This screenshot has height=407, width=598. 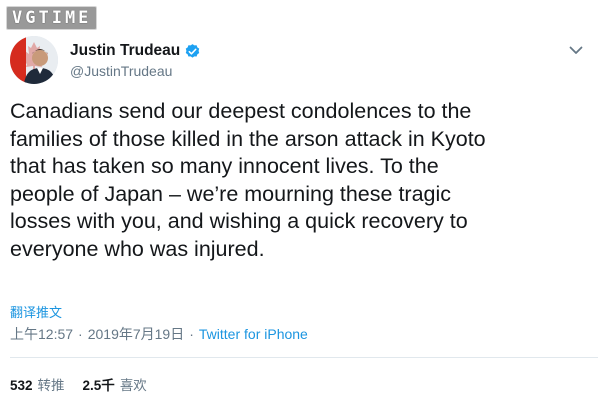 I want to click on retweets-label: 转推, so click(x=51, y=385).